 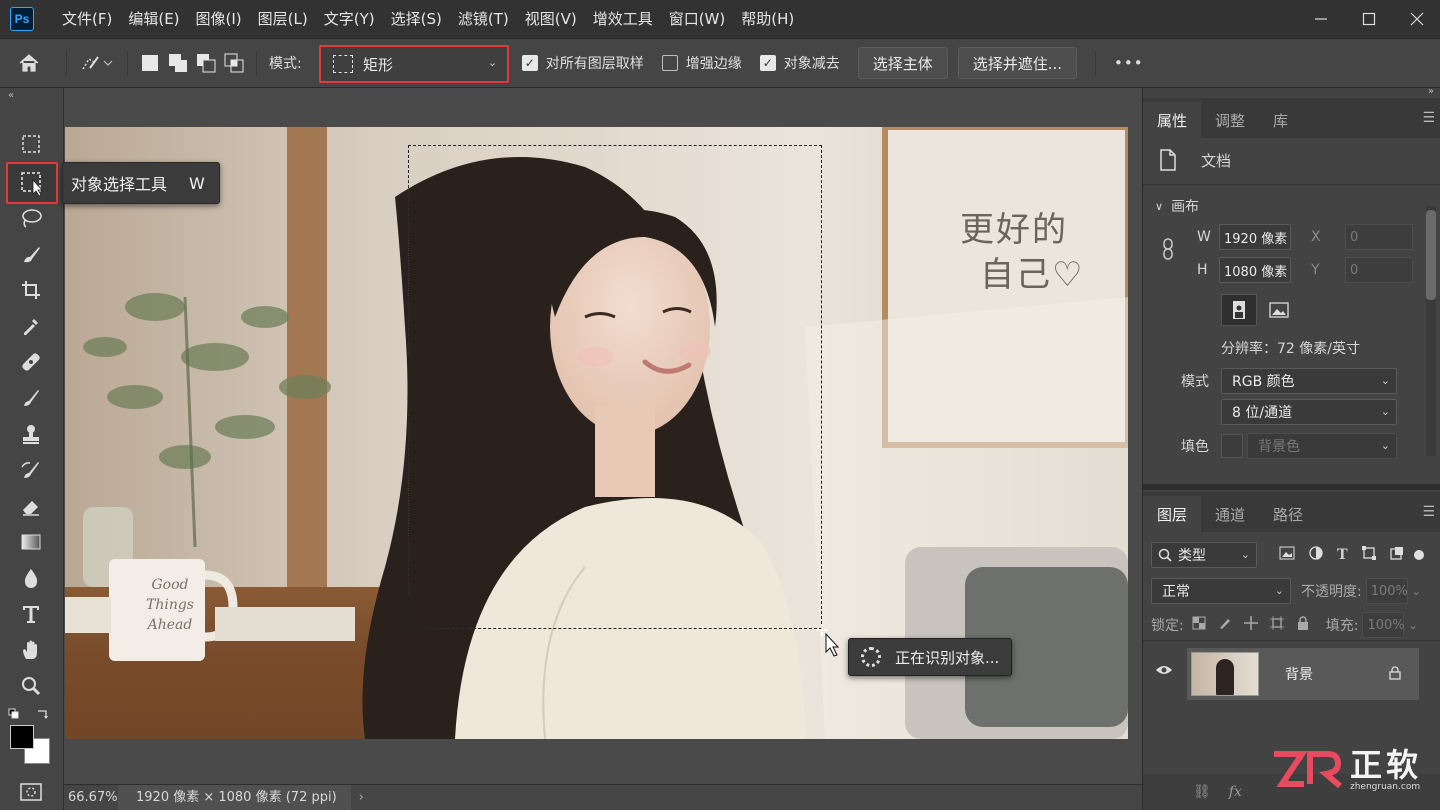 What do you see at coordinates (1164, 670) in the screenshot?
I see `layer-visibility-eye-icon` at bounding box center [1164, 670].